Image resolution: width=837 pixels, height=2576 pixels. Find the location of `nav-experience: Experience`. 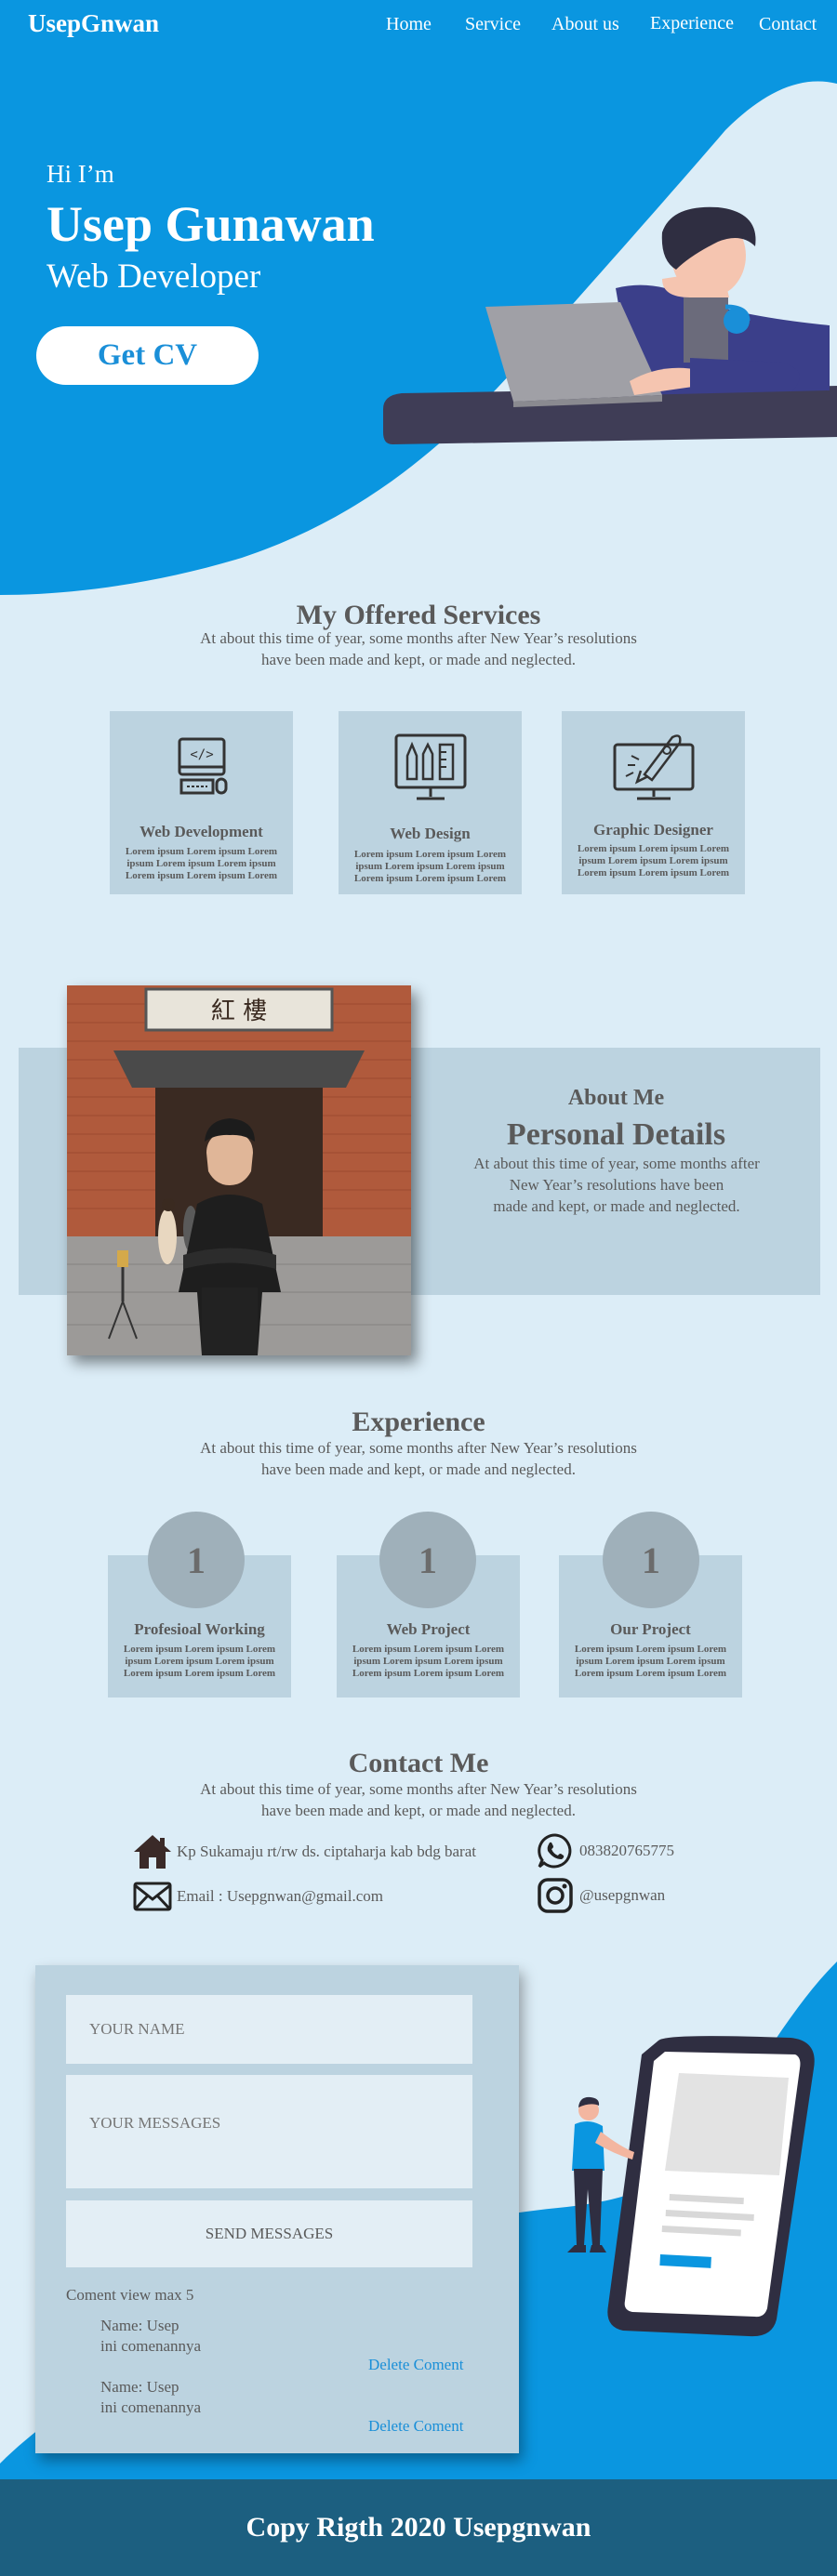

nav-experience: Experience is located at coordinates (692, 23).